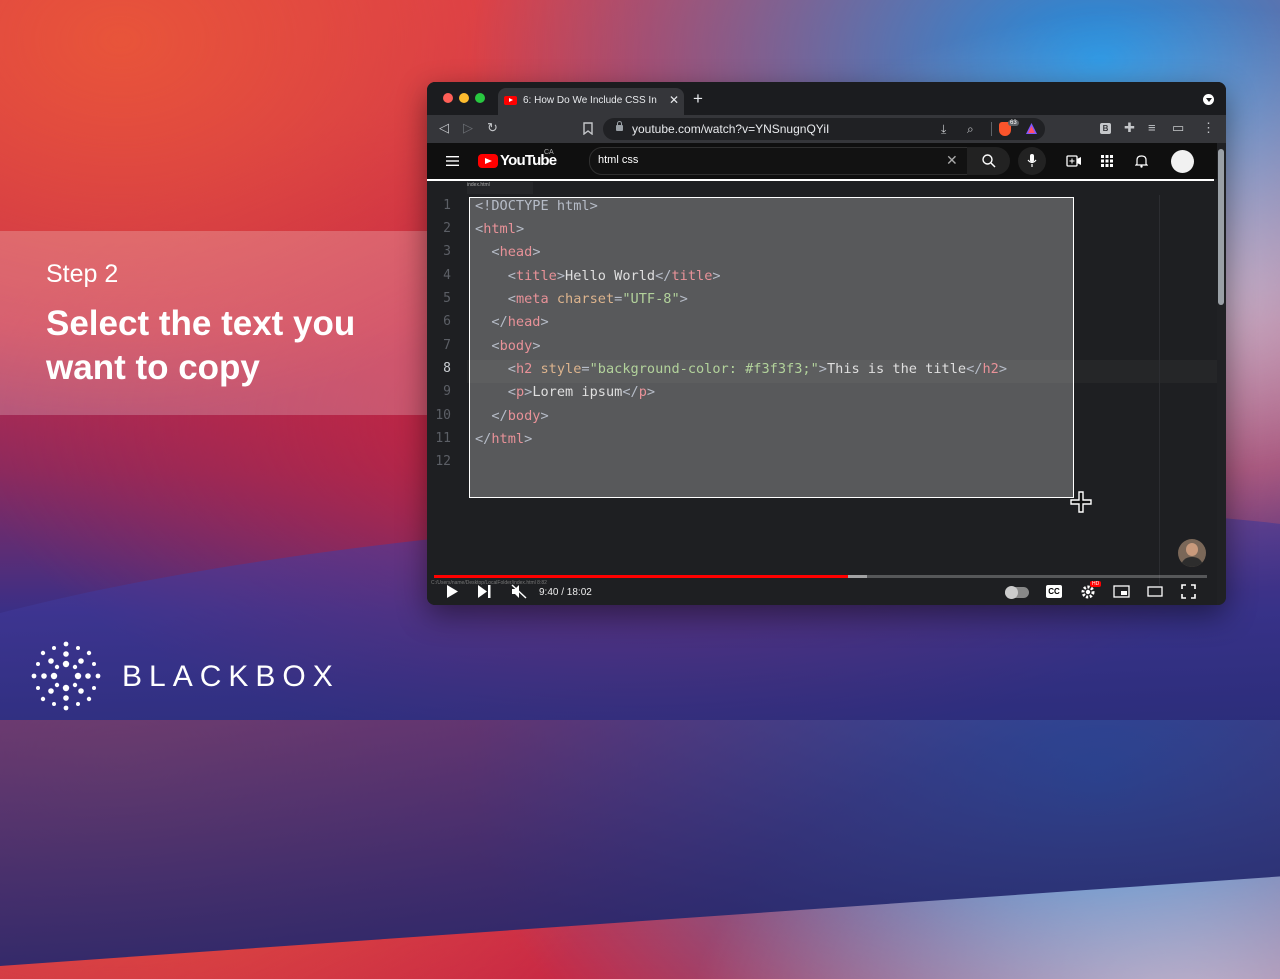 The height and width of the screenshot is (979, 1280). What do you see at coordinates (1192, 553) in the screenshot?
I see `presenter-avatar` at bounding box center [1192, 553].